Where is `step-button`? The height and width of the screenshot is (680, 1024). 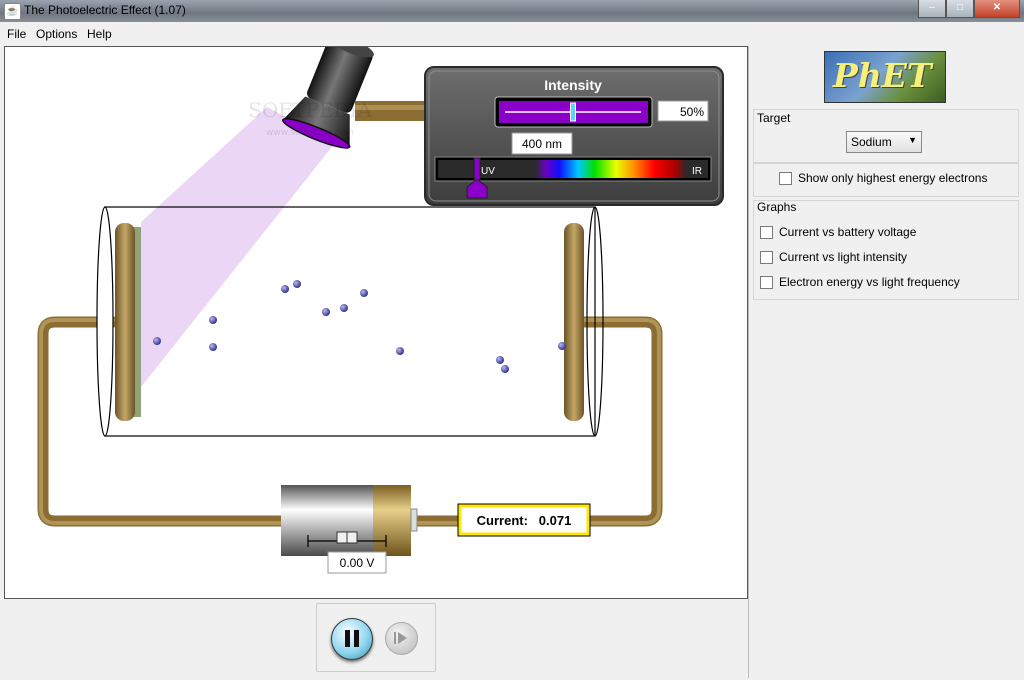
step-button is located at coordinates (401, 638).